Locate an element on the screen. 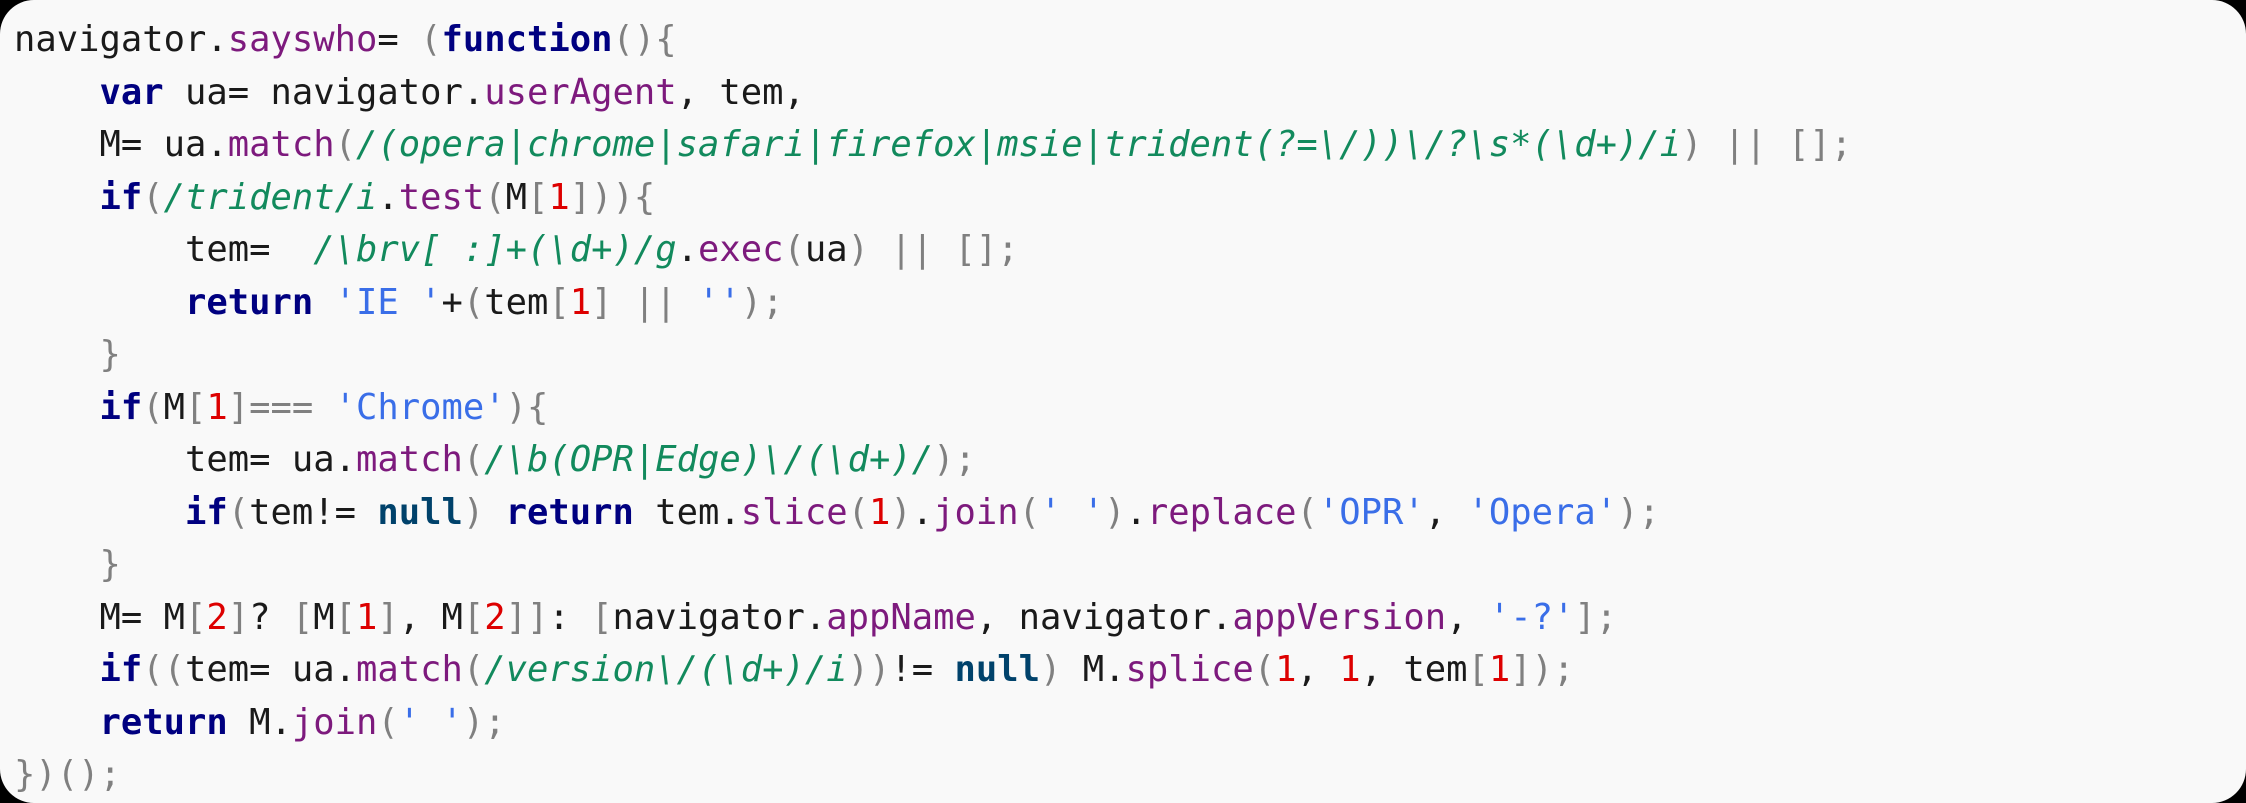 The height and width of the screenshot is (803, 2246). code-token-regex: /version\/(\d+)/i is located at coordinates (666, 669).